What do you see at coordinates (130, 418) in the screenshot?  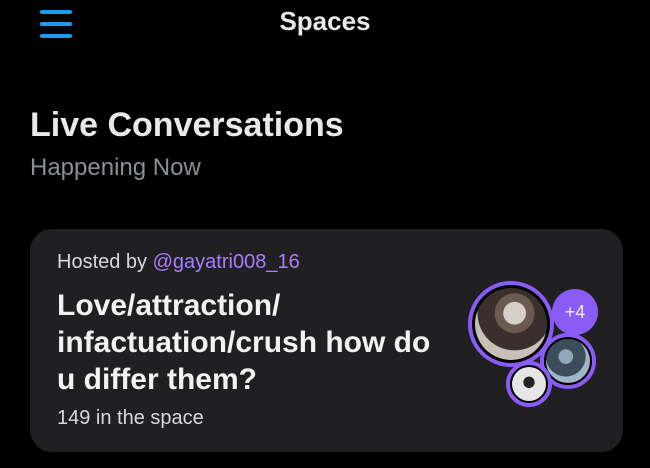 I see `listener-count: 149 in the space` at bounding box center [130, 418].